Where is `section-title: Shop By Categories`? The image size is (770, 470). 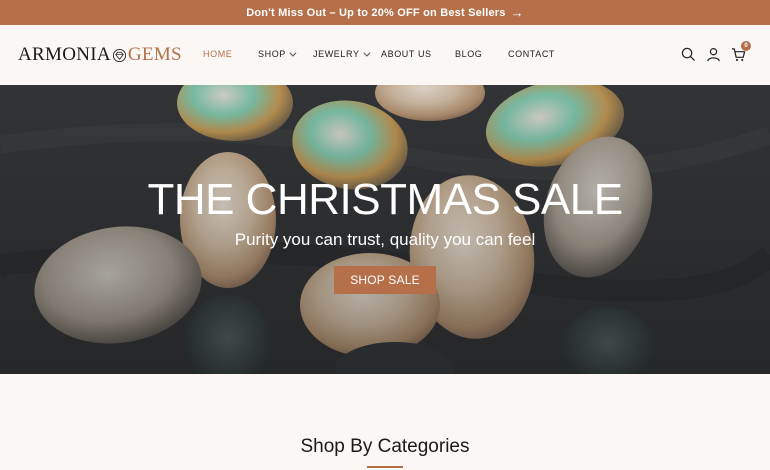
section-title: Shop By Categories is located at coordinates (385, 446).